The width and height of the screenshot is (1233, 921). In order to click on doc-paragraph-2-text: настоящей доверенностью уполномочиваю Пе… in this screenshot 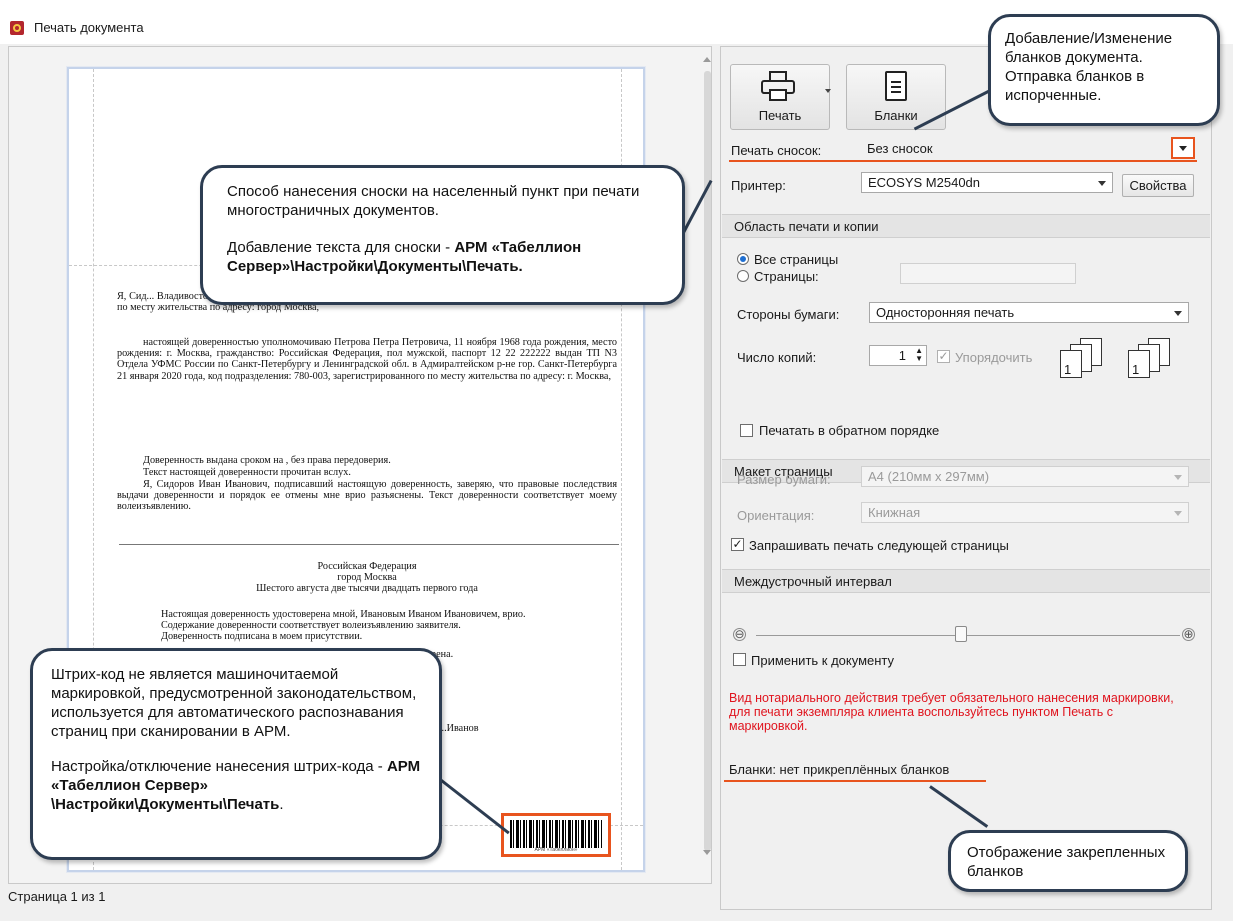, I will do `click(367, 359)`.